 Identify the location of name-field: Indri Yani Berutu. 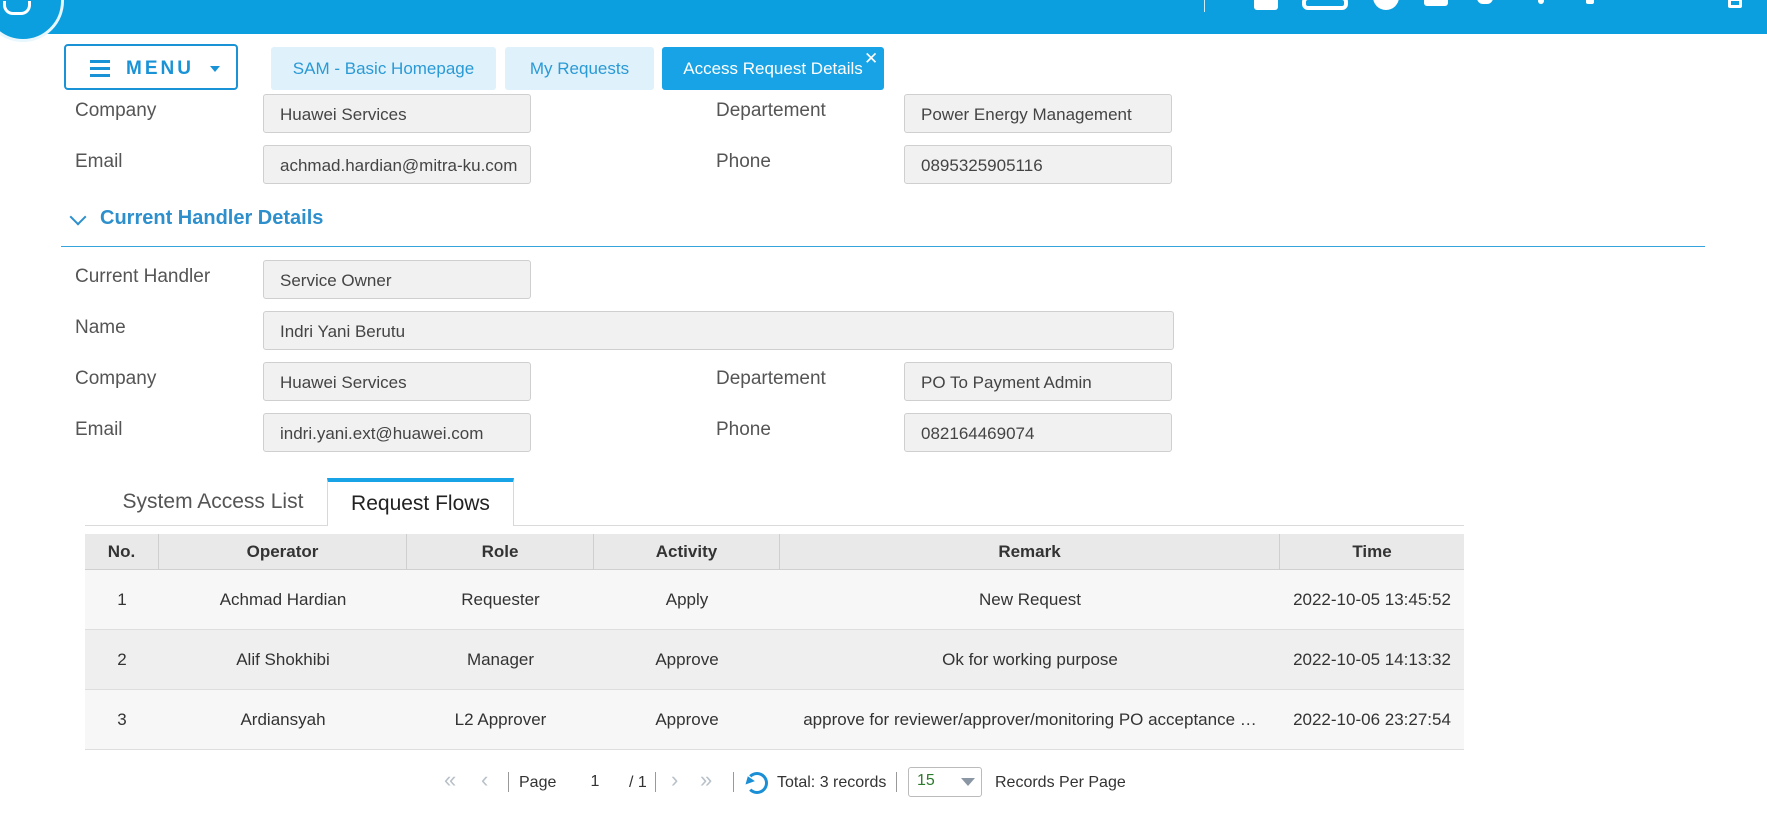
(718, 330).